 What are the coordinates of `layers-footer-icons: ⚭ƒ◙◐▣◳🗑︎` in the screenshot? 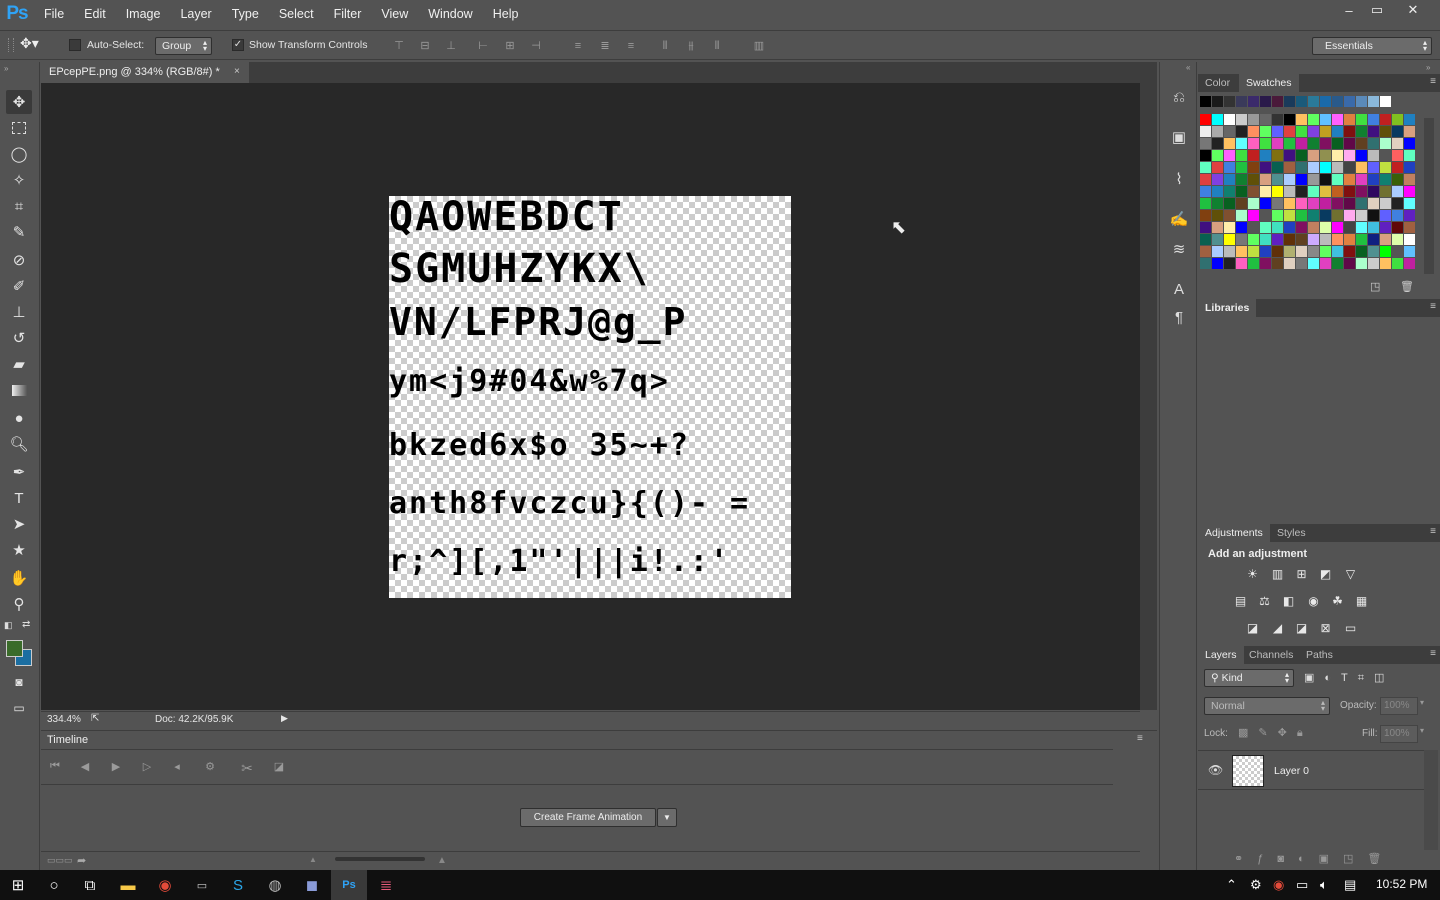 It's located at (1314, 858).